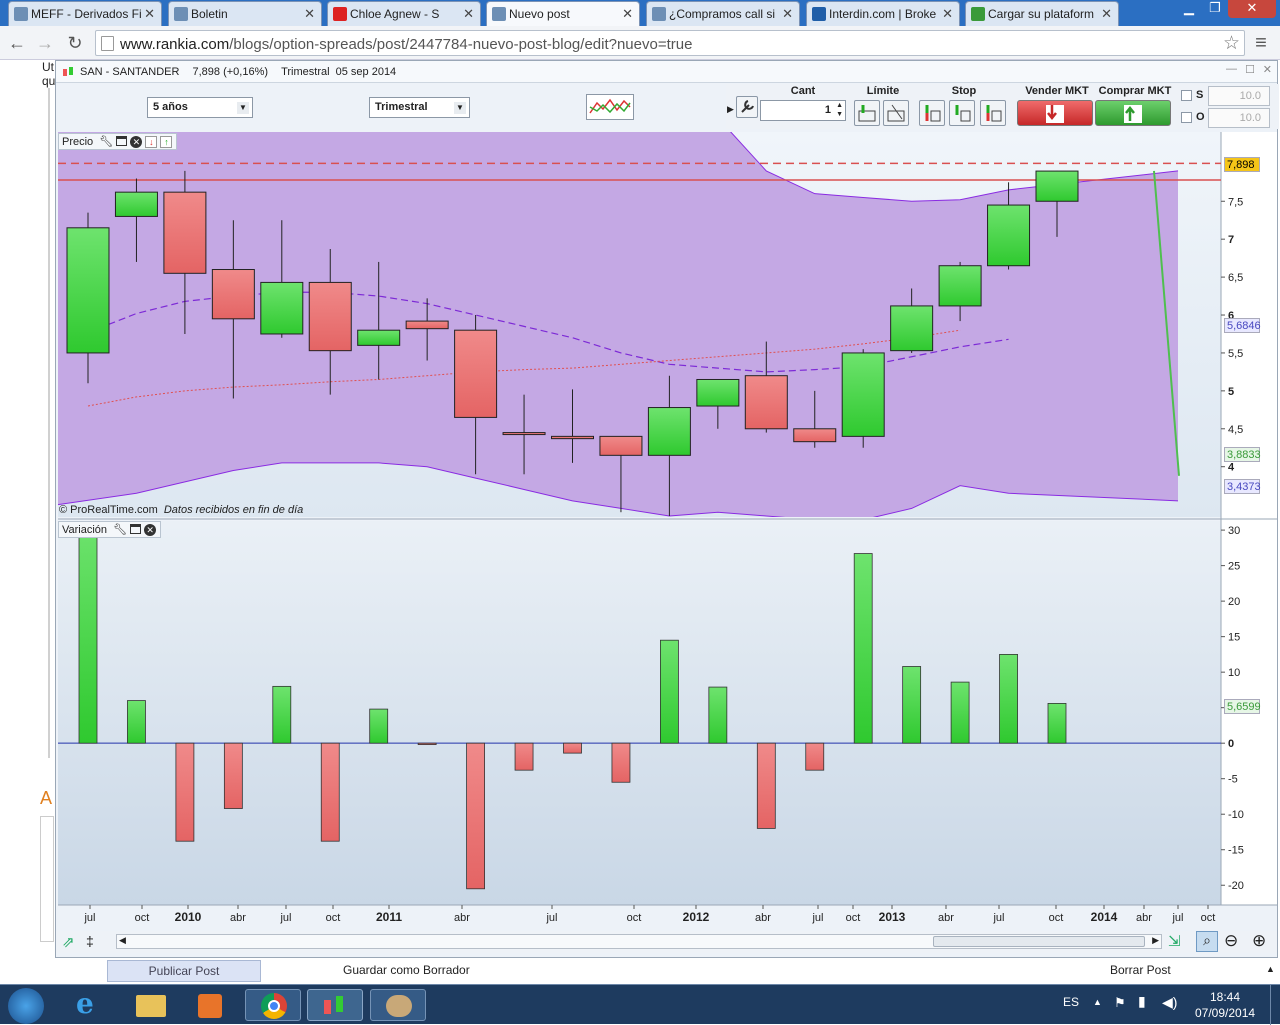 The image size is (1280, 1025). Describe the element at coordinates (1270, 969) in the screenshot. I see `resize-grip-icon: ▲` at that location.